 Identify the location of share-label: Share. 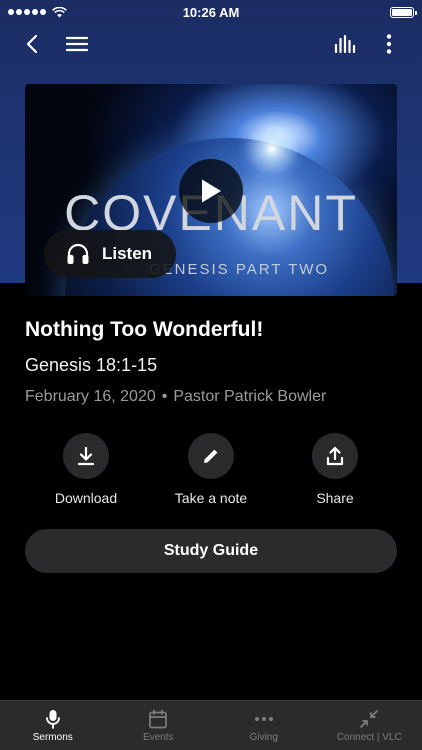
(335, 498).